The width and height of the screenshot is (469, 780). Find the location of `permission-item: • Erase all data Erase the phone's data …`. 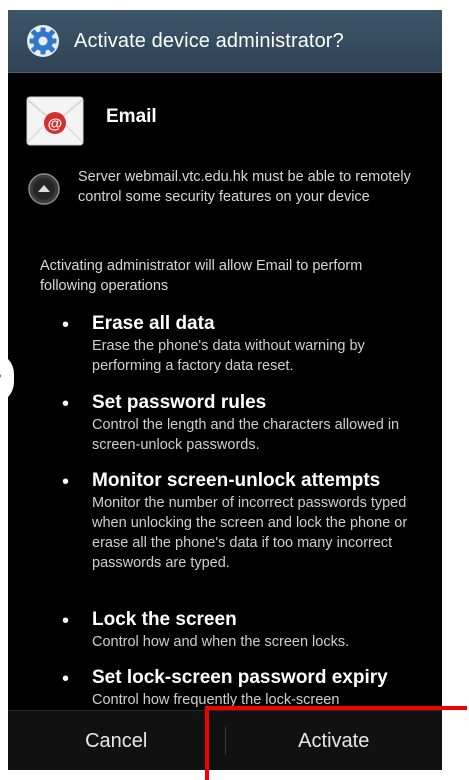

permission-item: • Erase all data Erase the phone's data … is located at coordinates (247, 344).